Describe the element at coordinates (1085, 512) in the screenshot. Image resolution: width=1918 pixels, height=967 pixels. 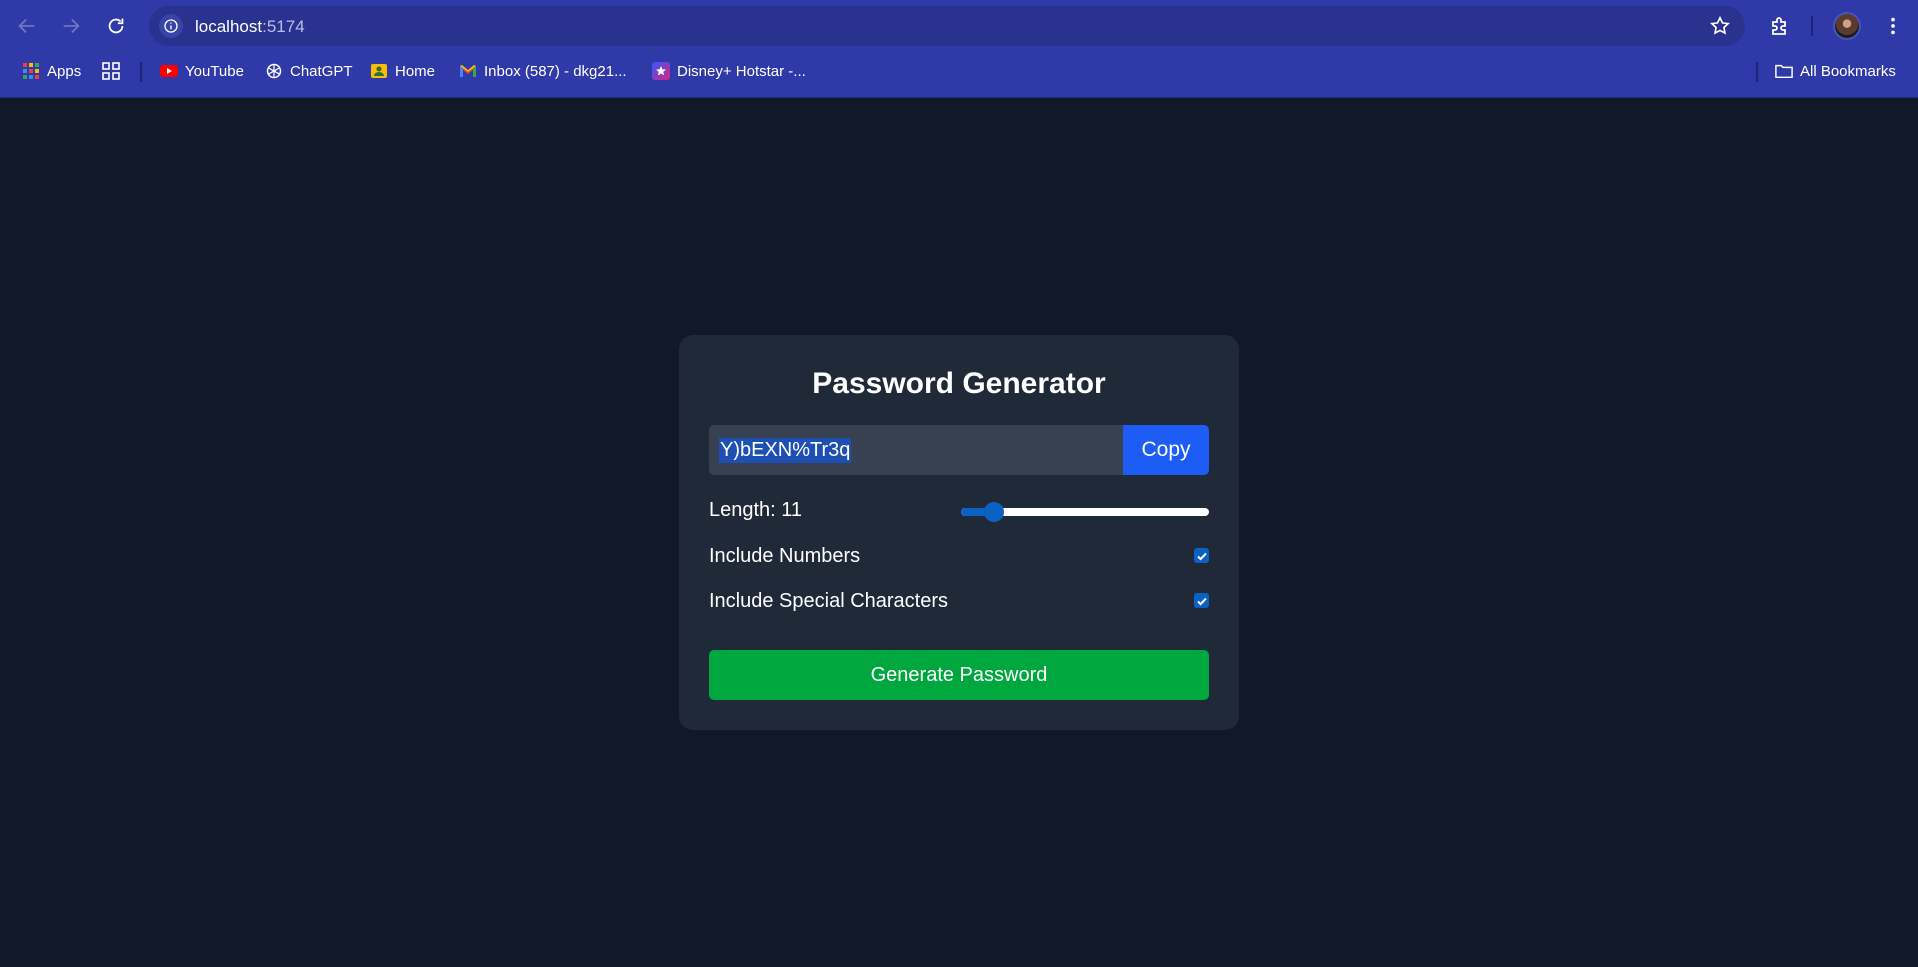
I see `length-slider` at that location.